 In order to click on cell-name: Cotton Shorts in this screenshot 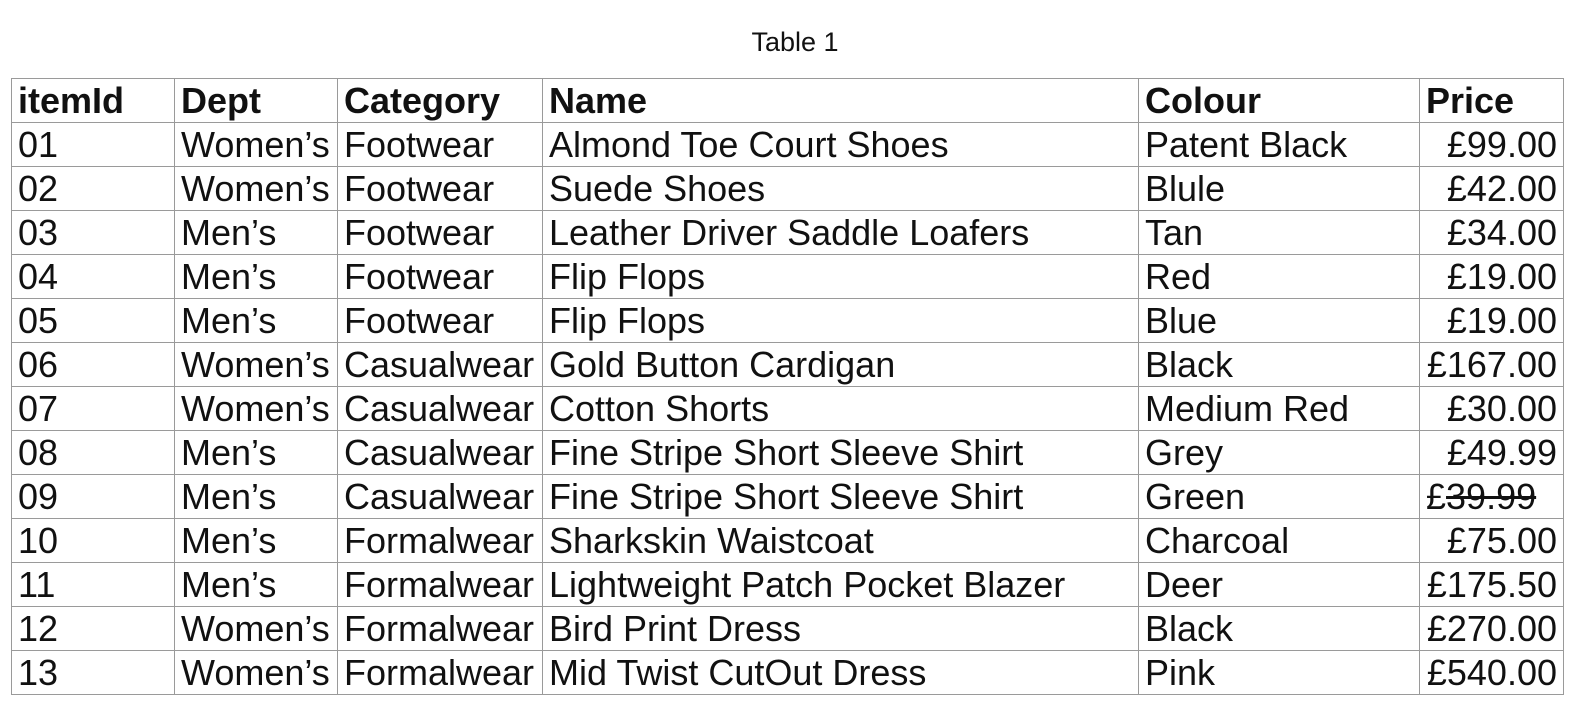, I will do `click(840, 408)`.